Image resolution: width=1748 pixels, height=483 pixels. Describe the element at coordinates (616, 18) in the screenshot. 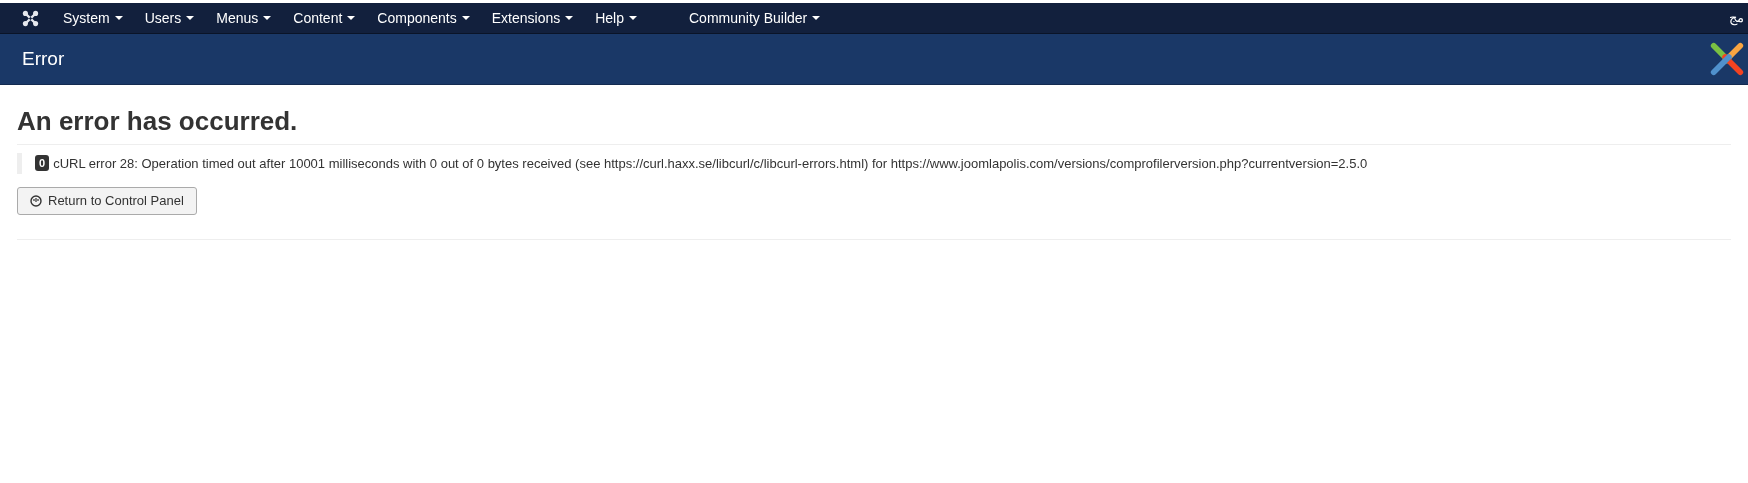

I see `nav-menu-item: Help` at that location.